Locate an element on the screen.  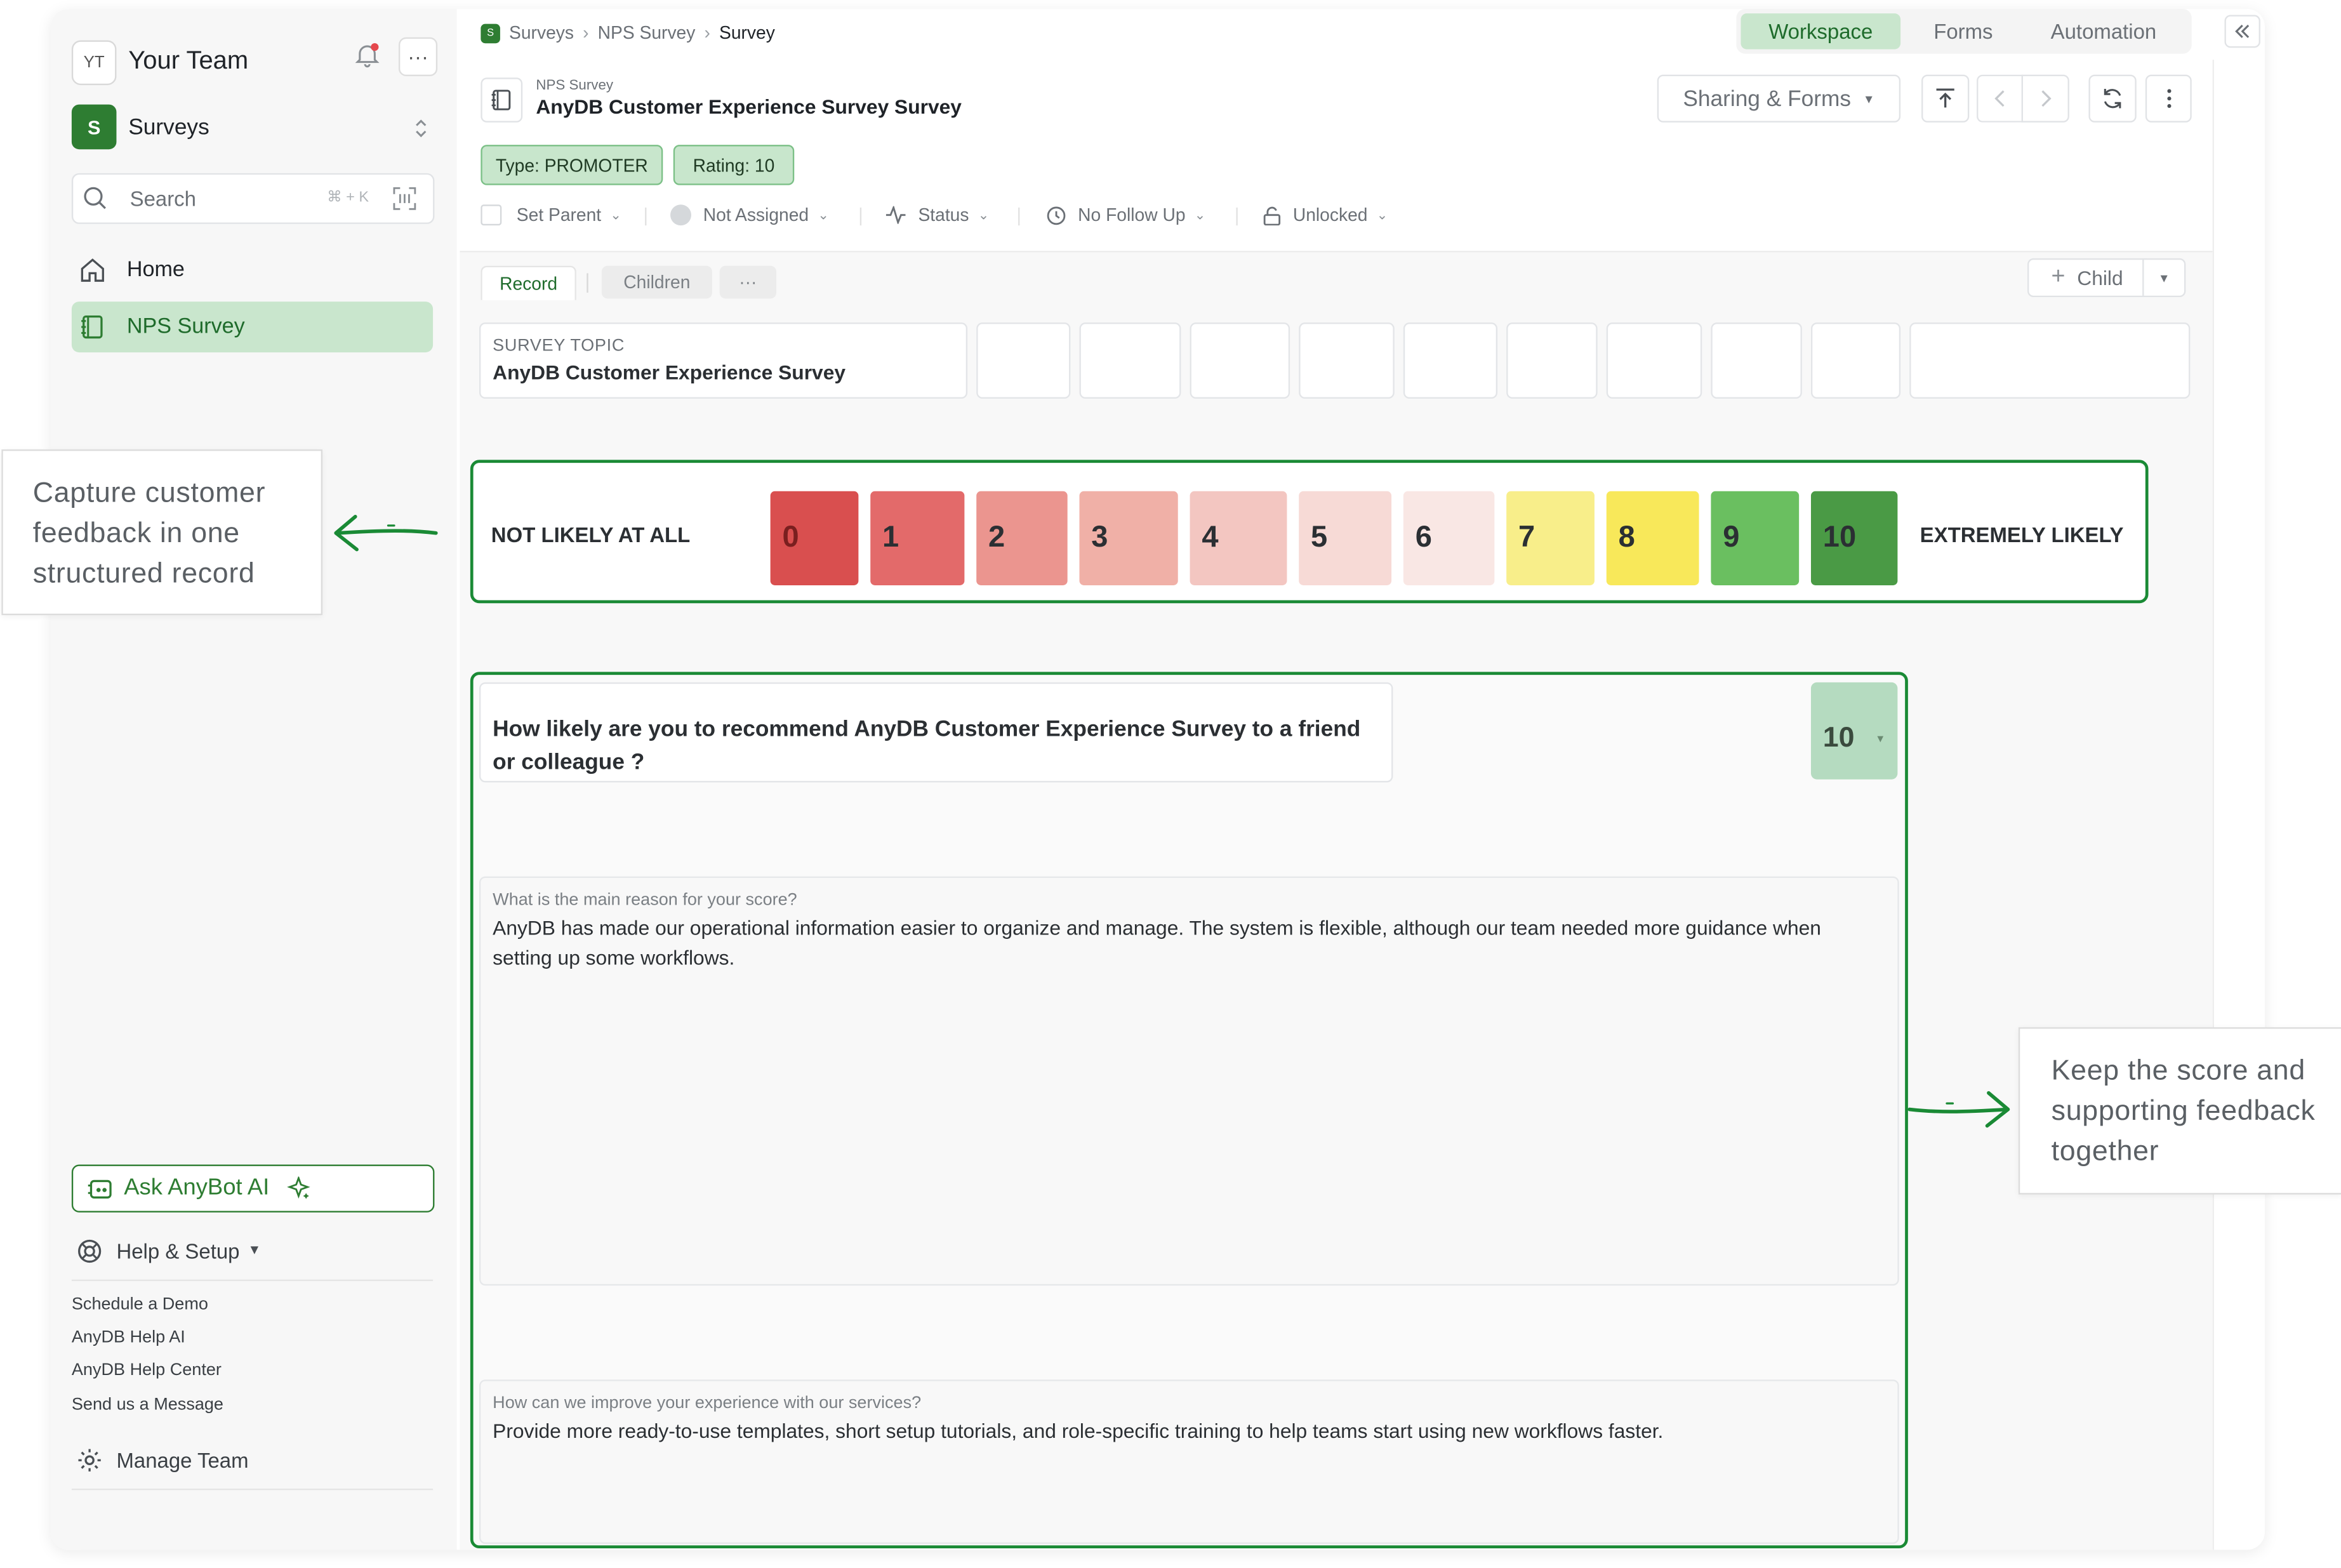
nps-low-label: NOT LIKELY AT ALL is located at coordinates (591, 534).